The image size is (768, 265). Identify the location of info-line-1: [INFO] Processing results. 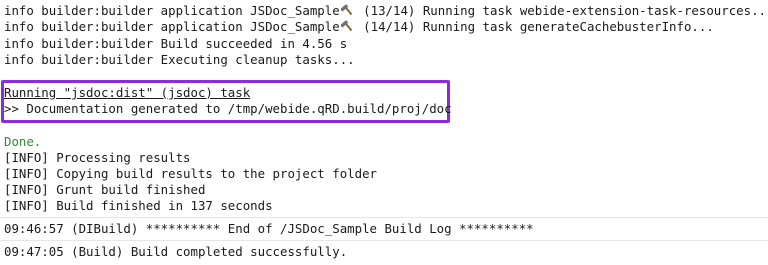
(97, 157).